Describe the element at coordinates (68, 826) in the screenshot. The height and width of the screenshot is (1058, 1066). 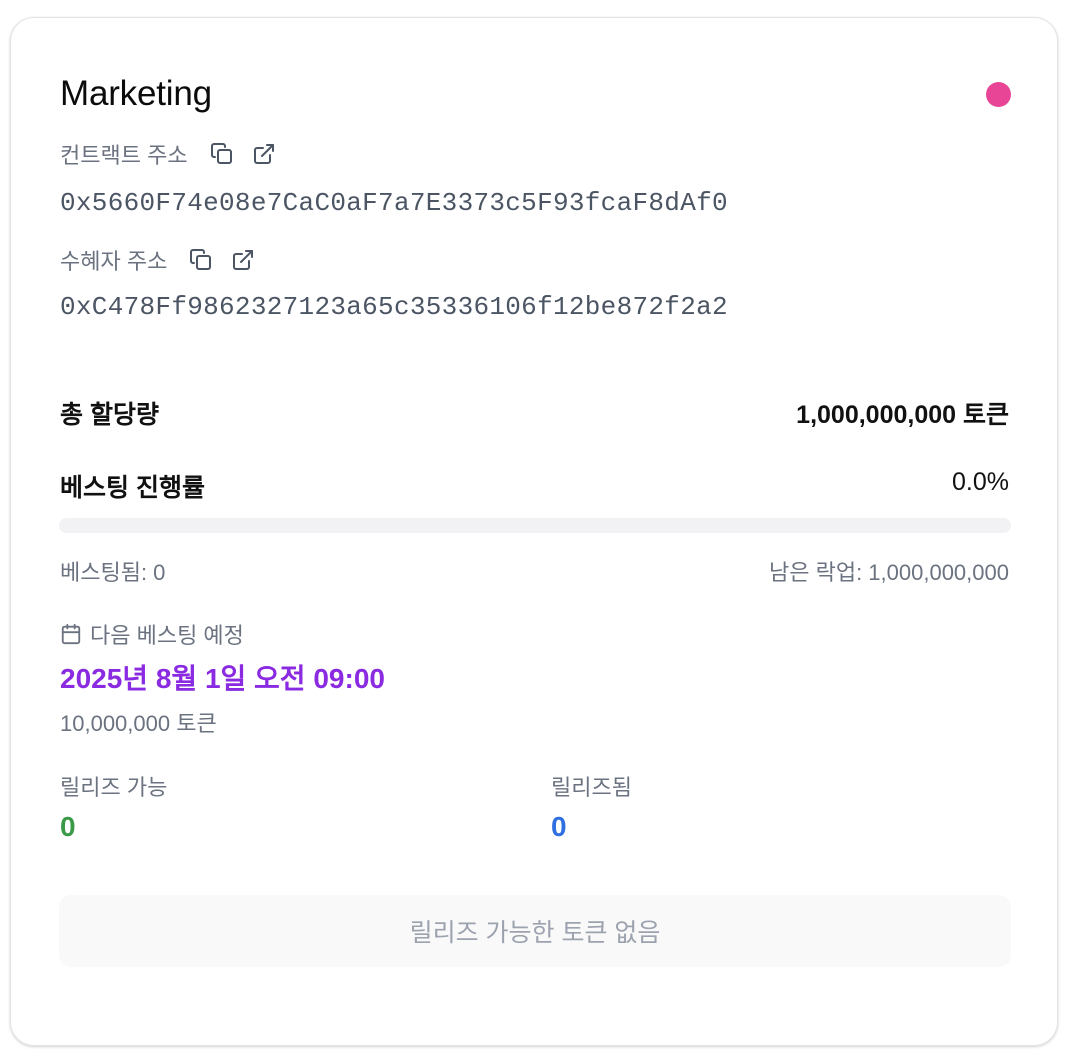
I see `releasable-value: 0` at that location.